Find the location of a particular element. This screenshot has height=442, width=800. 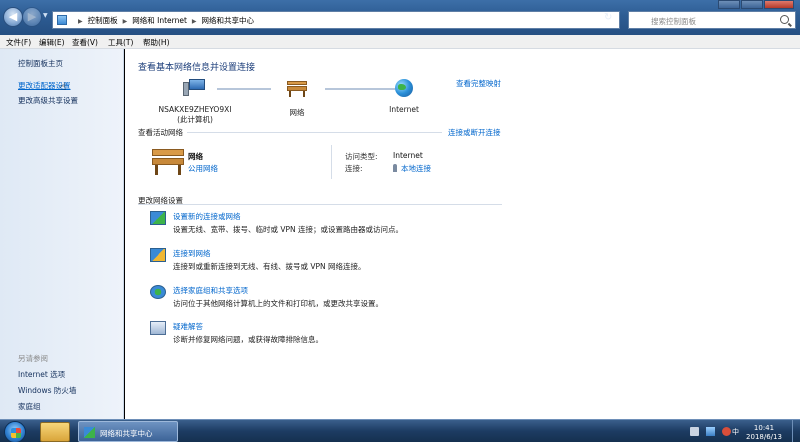

troubleshoot-icon is located at coordinates (158, 328).